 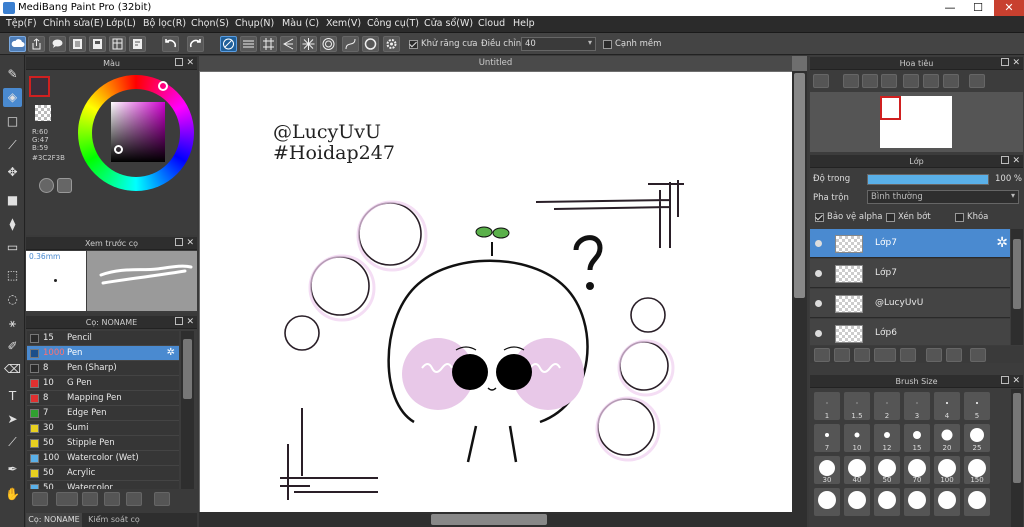 I want to click on delete-brush-button, so click(x=162, y=499).